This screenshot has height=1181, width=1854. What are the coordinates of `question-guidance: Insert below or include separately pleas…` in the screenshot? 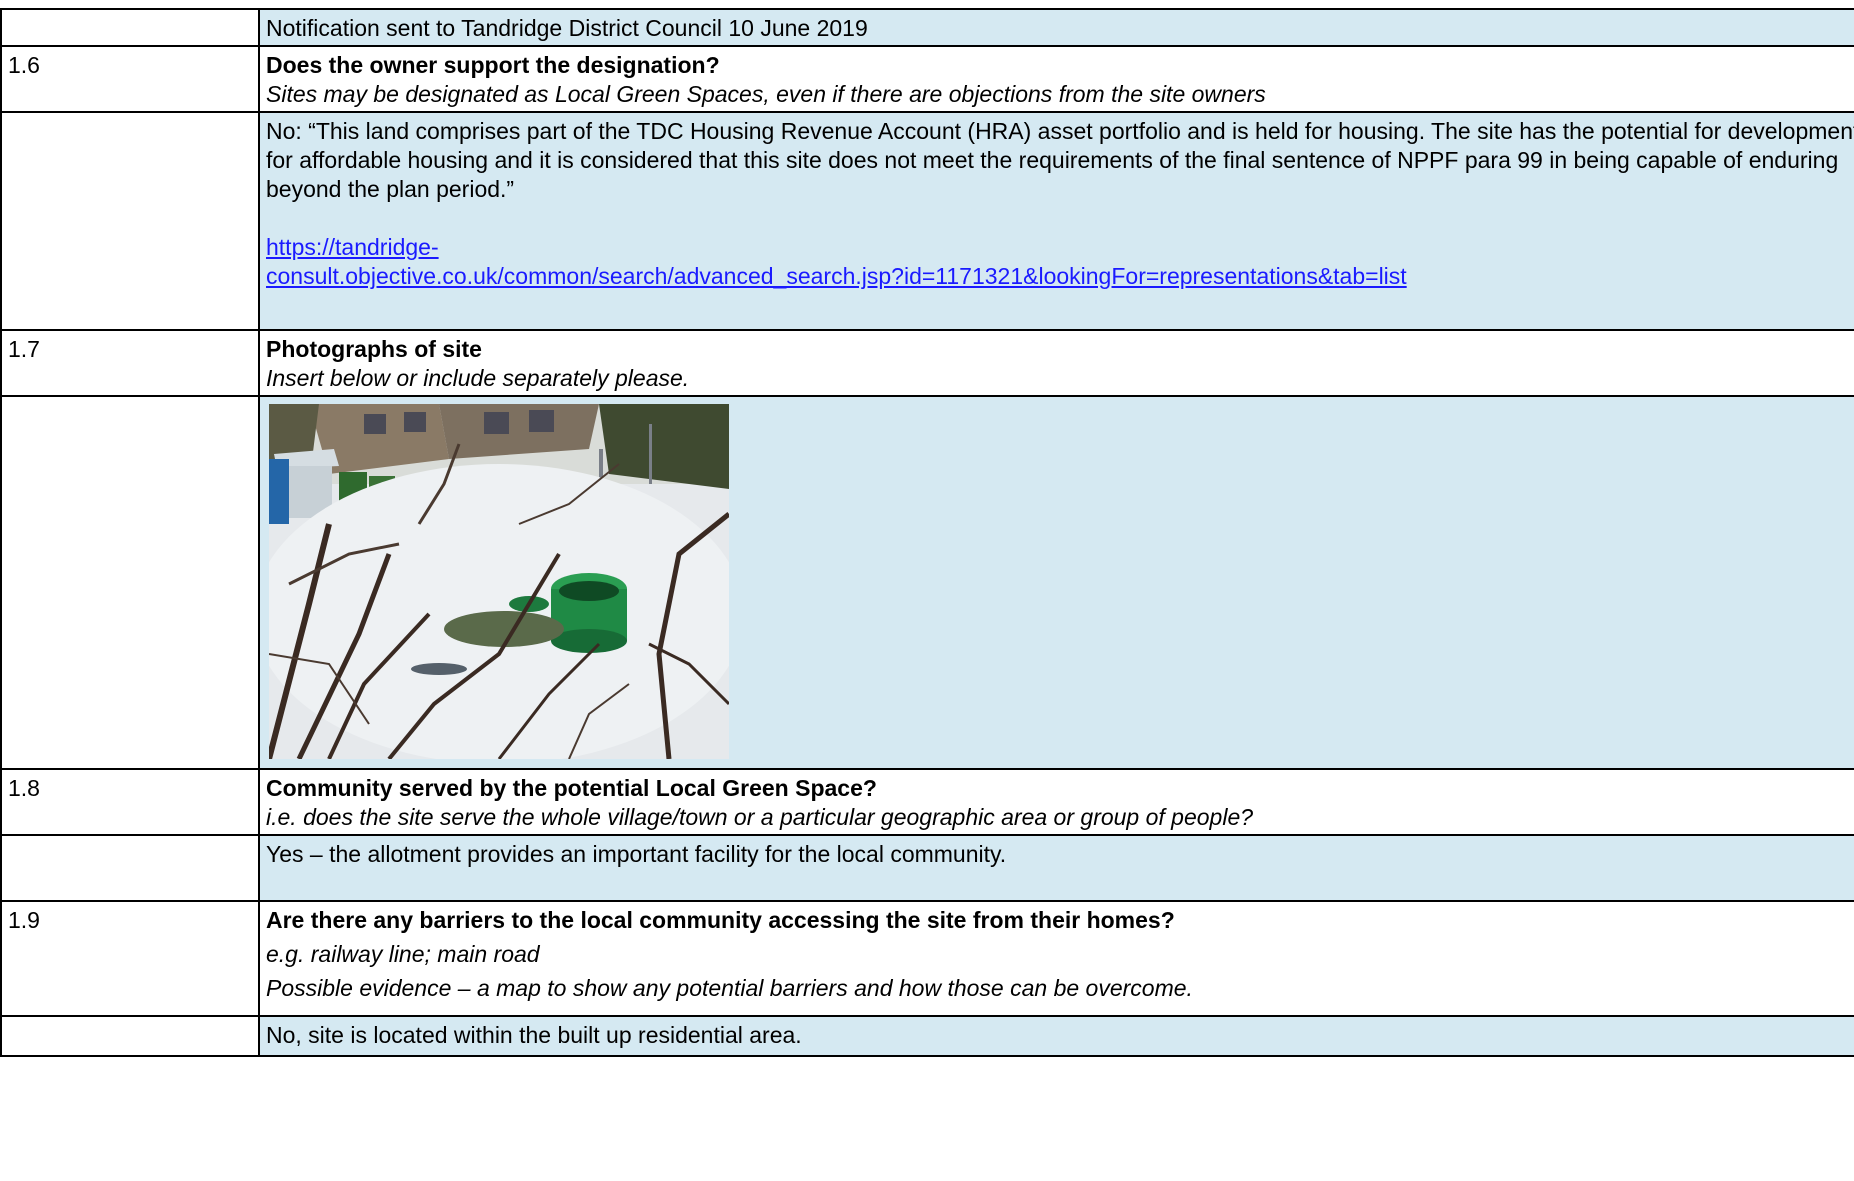 It's located at (478, 378).